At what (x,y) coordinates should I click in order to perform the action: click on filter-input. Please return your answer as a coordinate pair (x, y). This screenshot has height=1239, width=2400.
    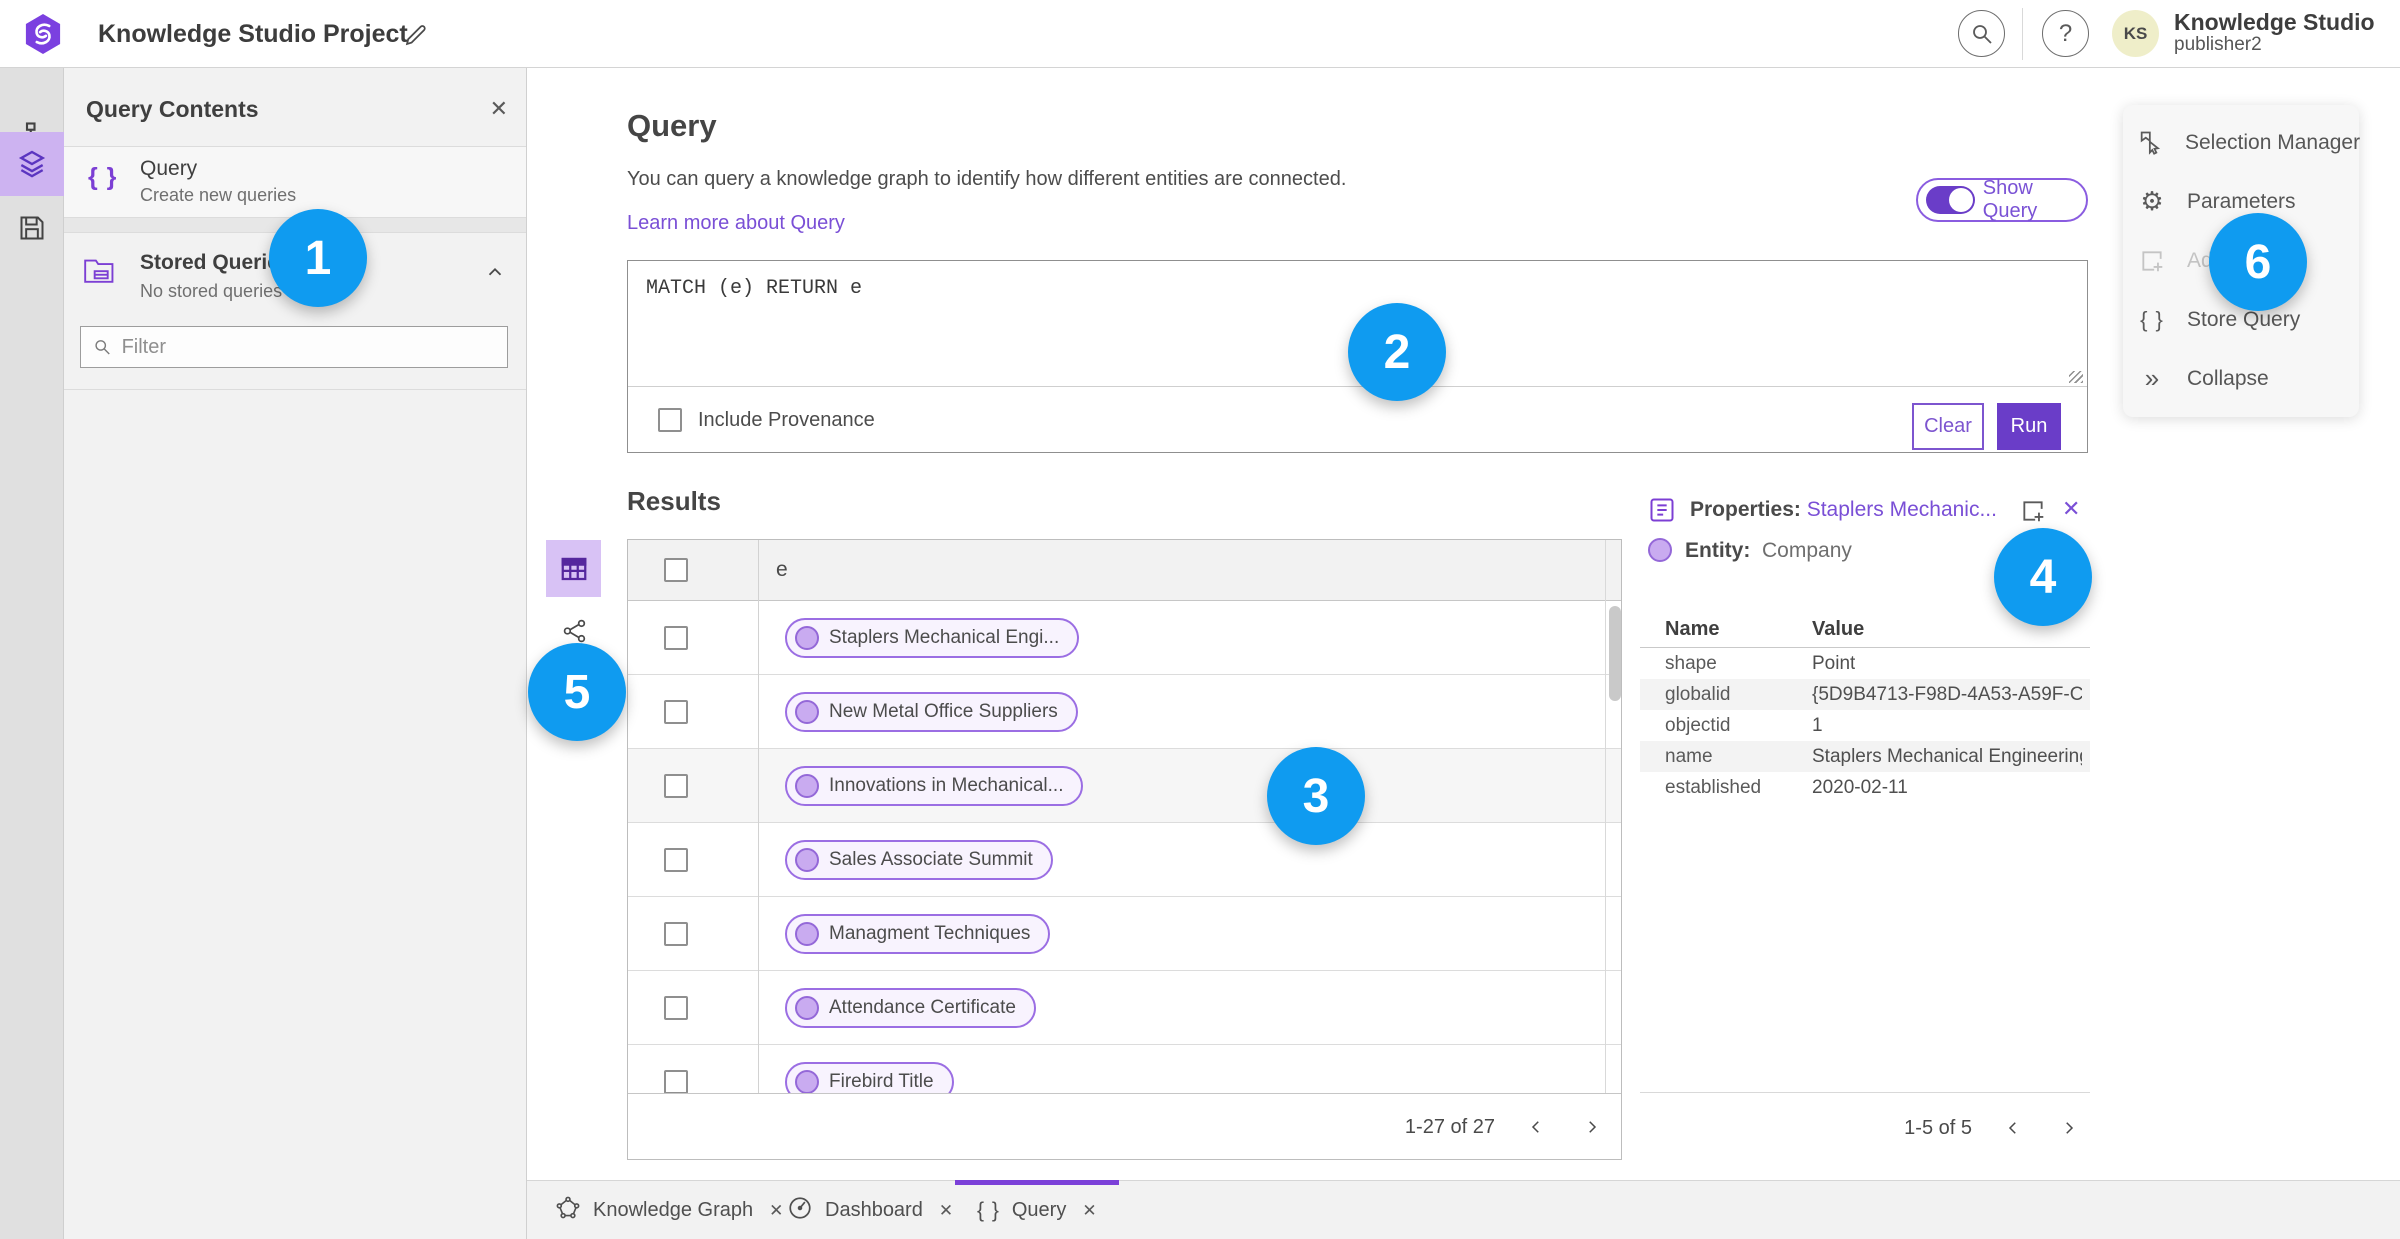
    Looking at the image, I should click on (308, 347).